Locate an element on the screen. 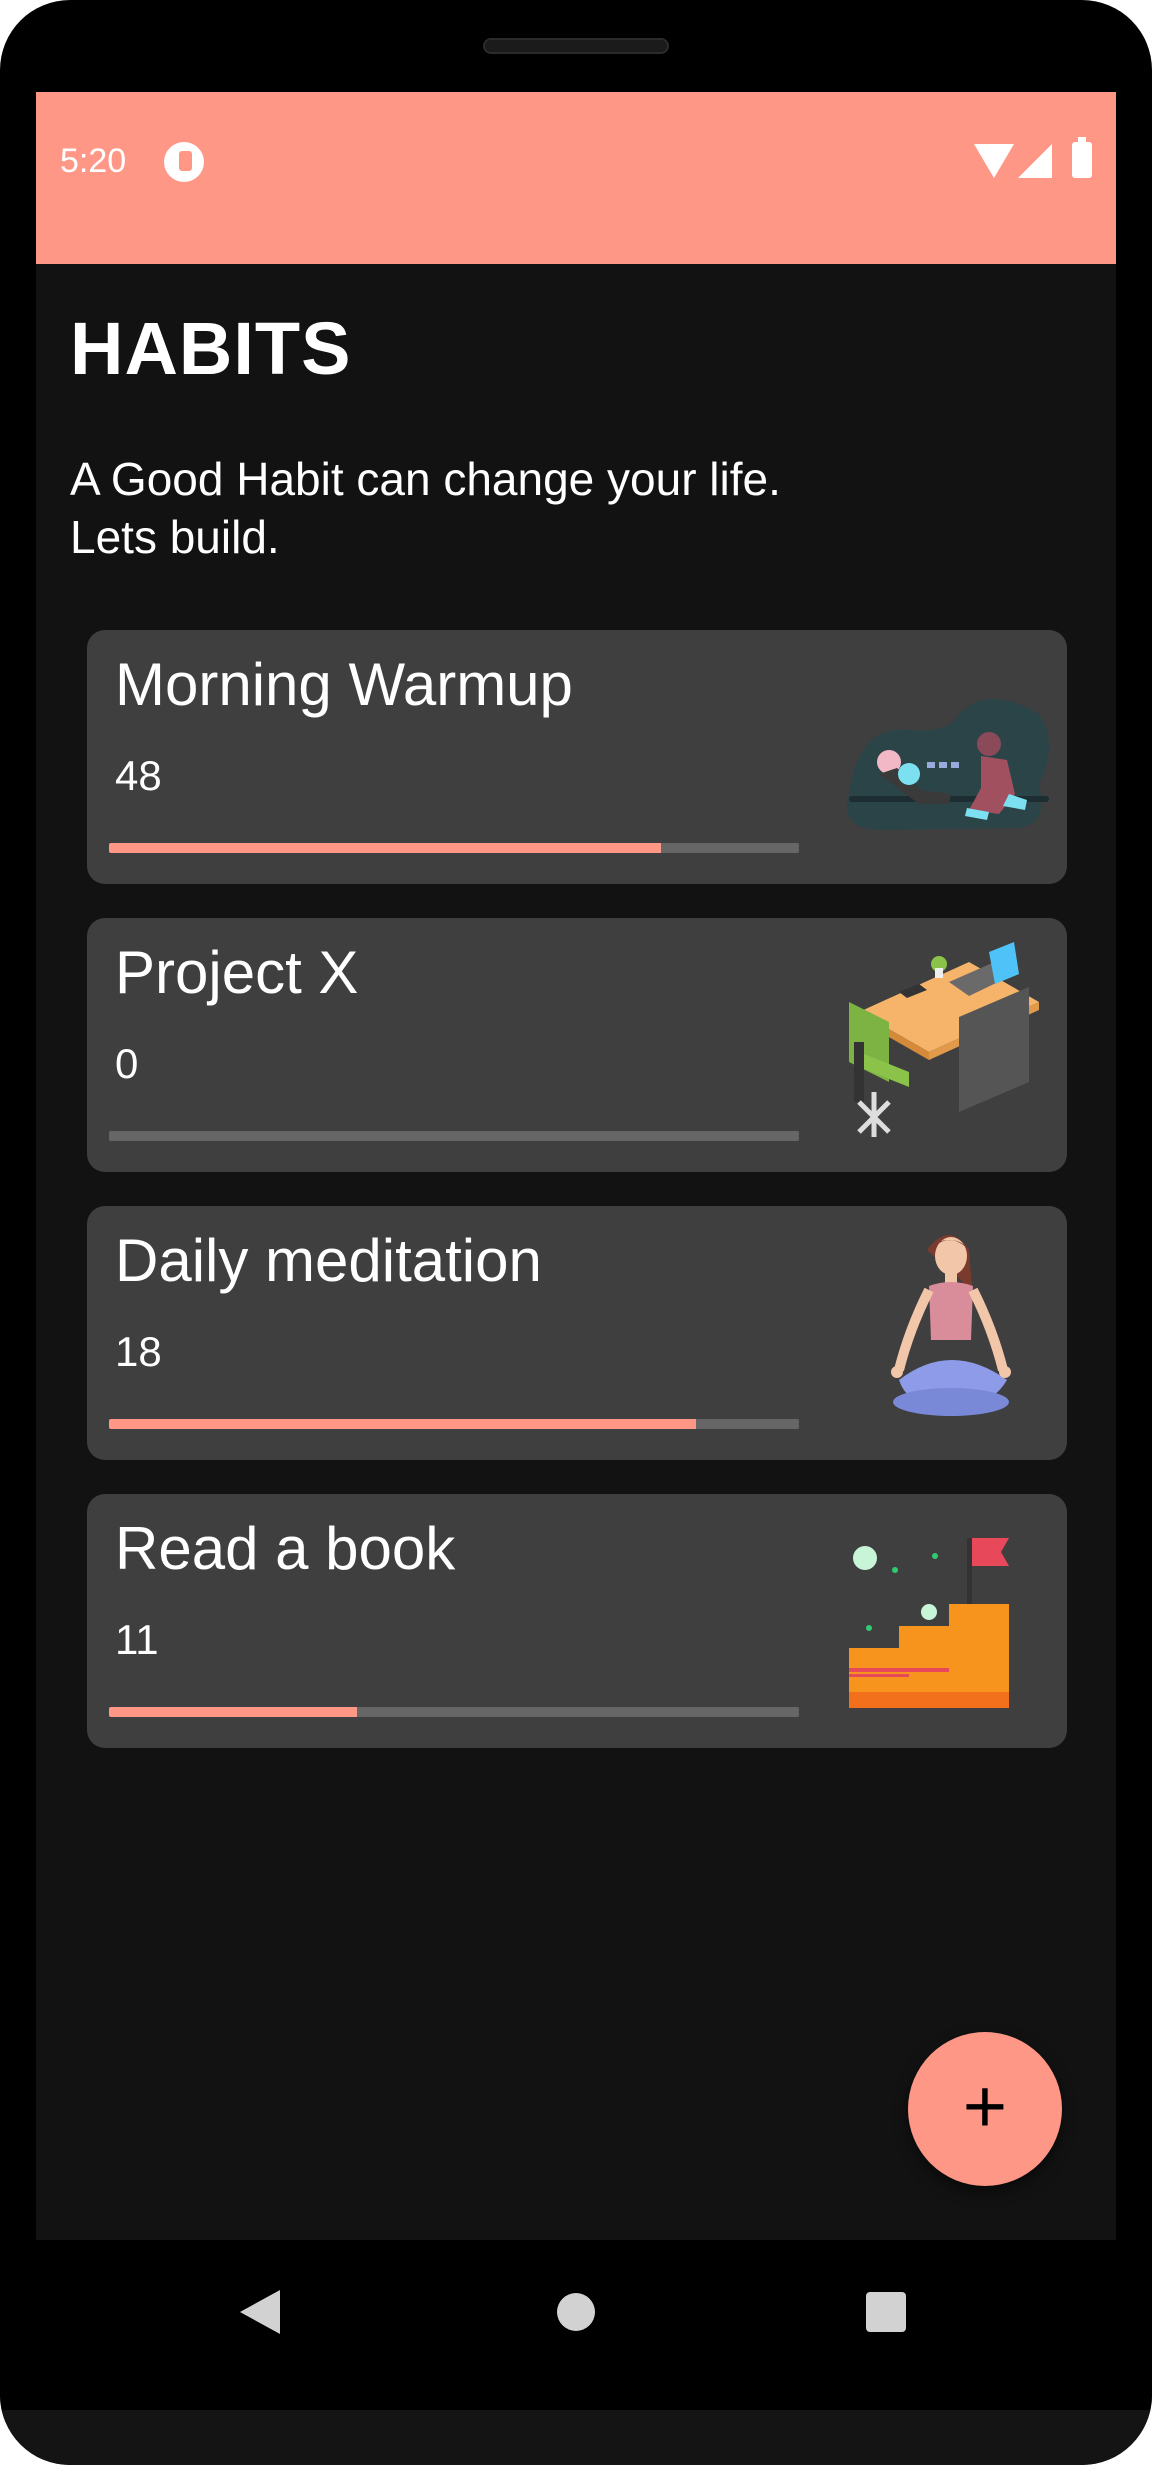  page-title: HABITS is located at coordinates (211, 348).